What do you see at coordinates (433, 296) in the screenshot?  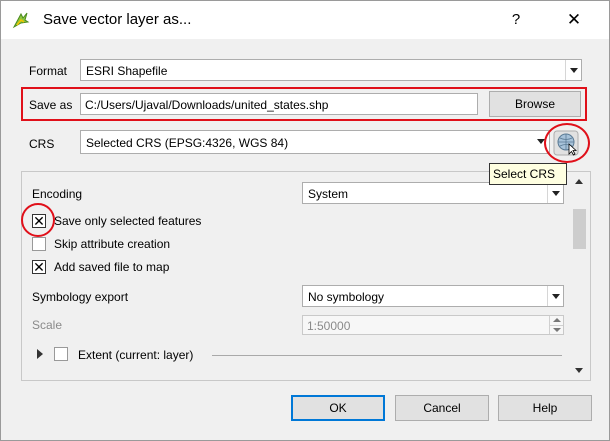 I see `symbology-export-combo: No symbology` at bounding box center [433, 296].